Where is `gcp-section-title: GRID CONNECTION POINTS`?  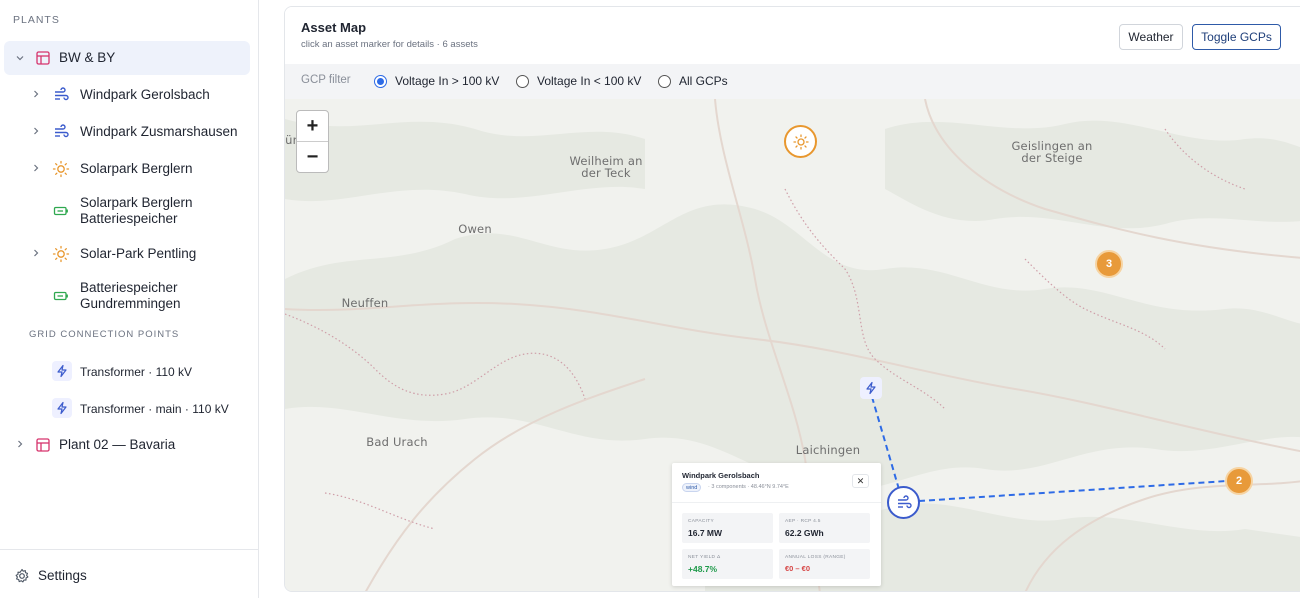 gcp-section-title: GRID CONNECTION POINTS is located at coordinates (104, 334).